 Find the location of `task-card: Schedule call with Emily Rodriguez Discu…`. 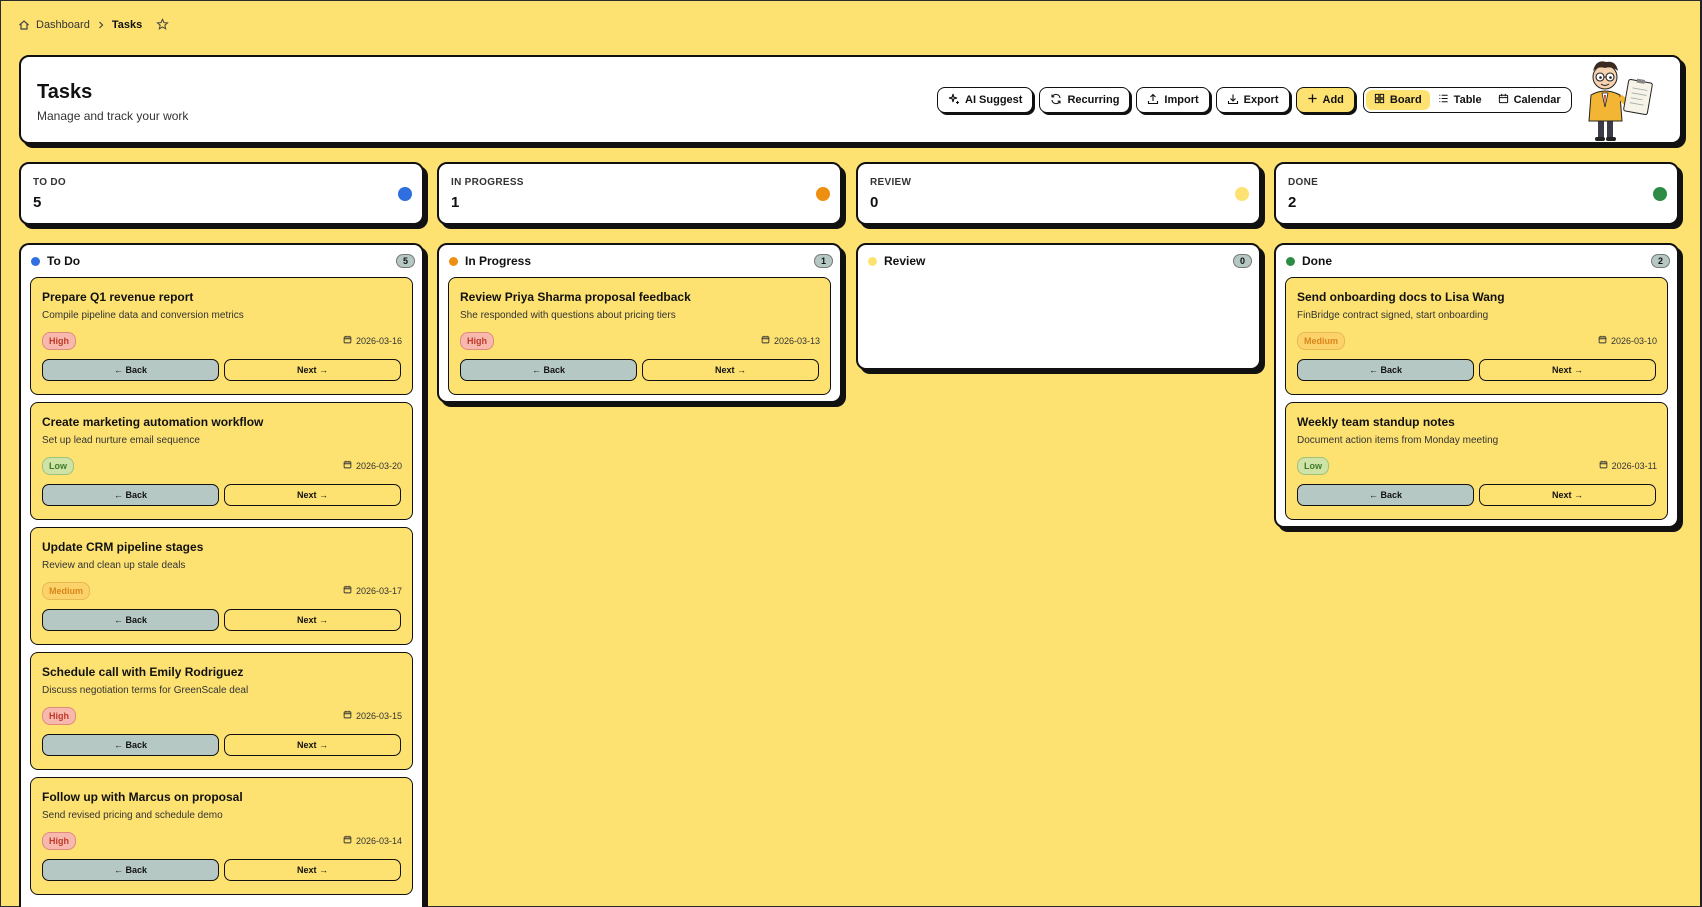

task-card: Schedule call with Emily Rodriguez Discu… is located at coordinates (221, 711).